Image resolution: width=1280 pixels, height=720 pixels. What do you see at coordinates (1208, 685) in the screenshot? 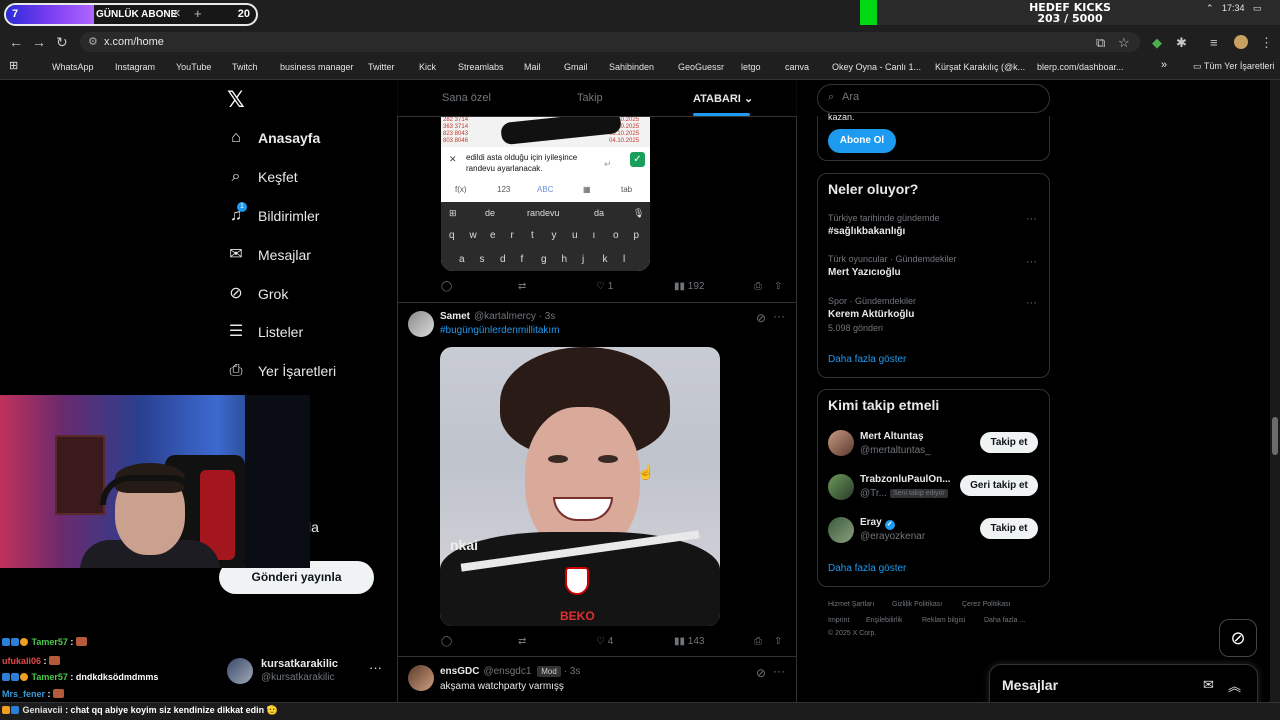
I see `compose-message-icon: ✉` at bounding box center [1208, 685].